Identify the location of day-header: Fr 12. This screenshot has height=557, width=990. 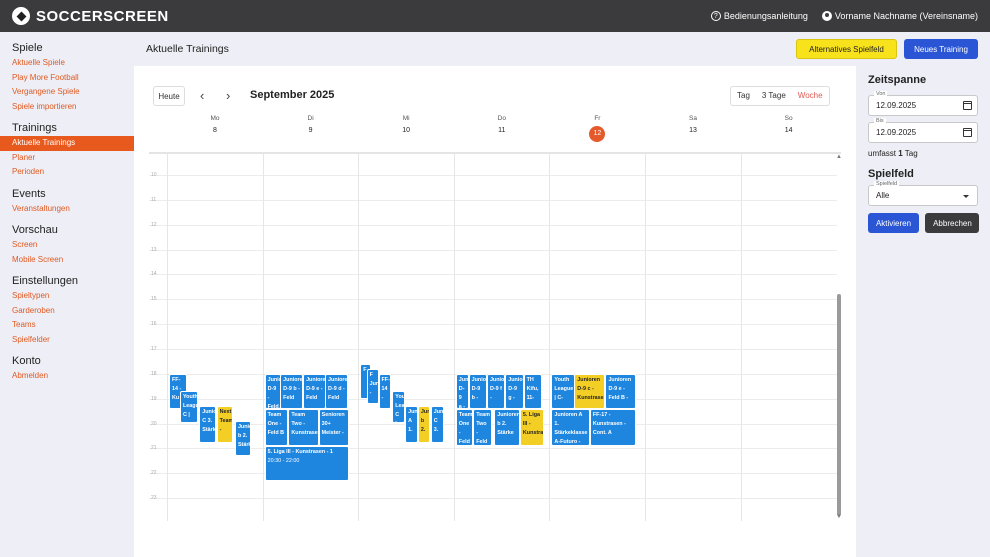
(597, 128).